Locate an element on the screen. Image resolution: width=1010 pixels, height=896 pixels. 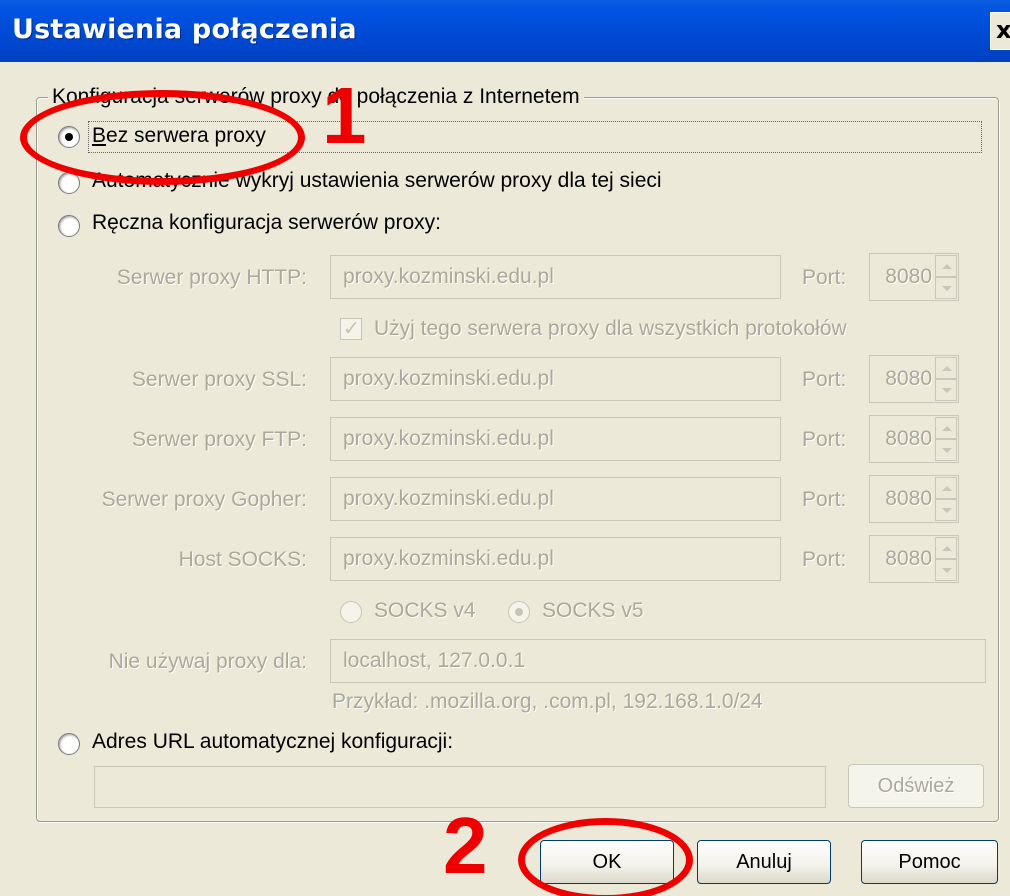
label-socks-port: Port: is located at coordinates (824, 559).